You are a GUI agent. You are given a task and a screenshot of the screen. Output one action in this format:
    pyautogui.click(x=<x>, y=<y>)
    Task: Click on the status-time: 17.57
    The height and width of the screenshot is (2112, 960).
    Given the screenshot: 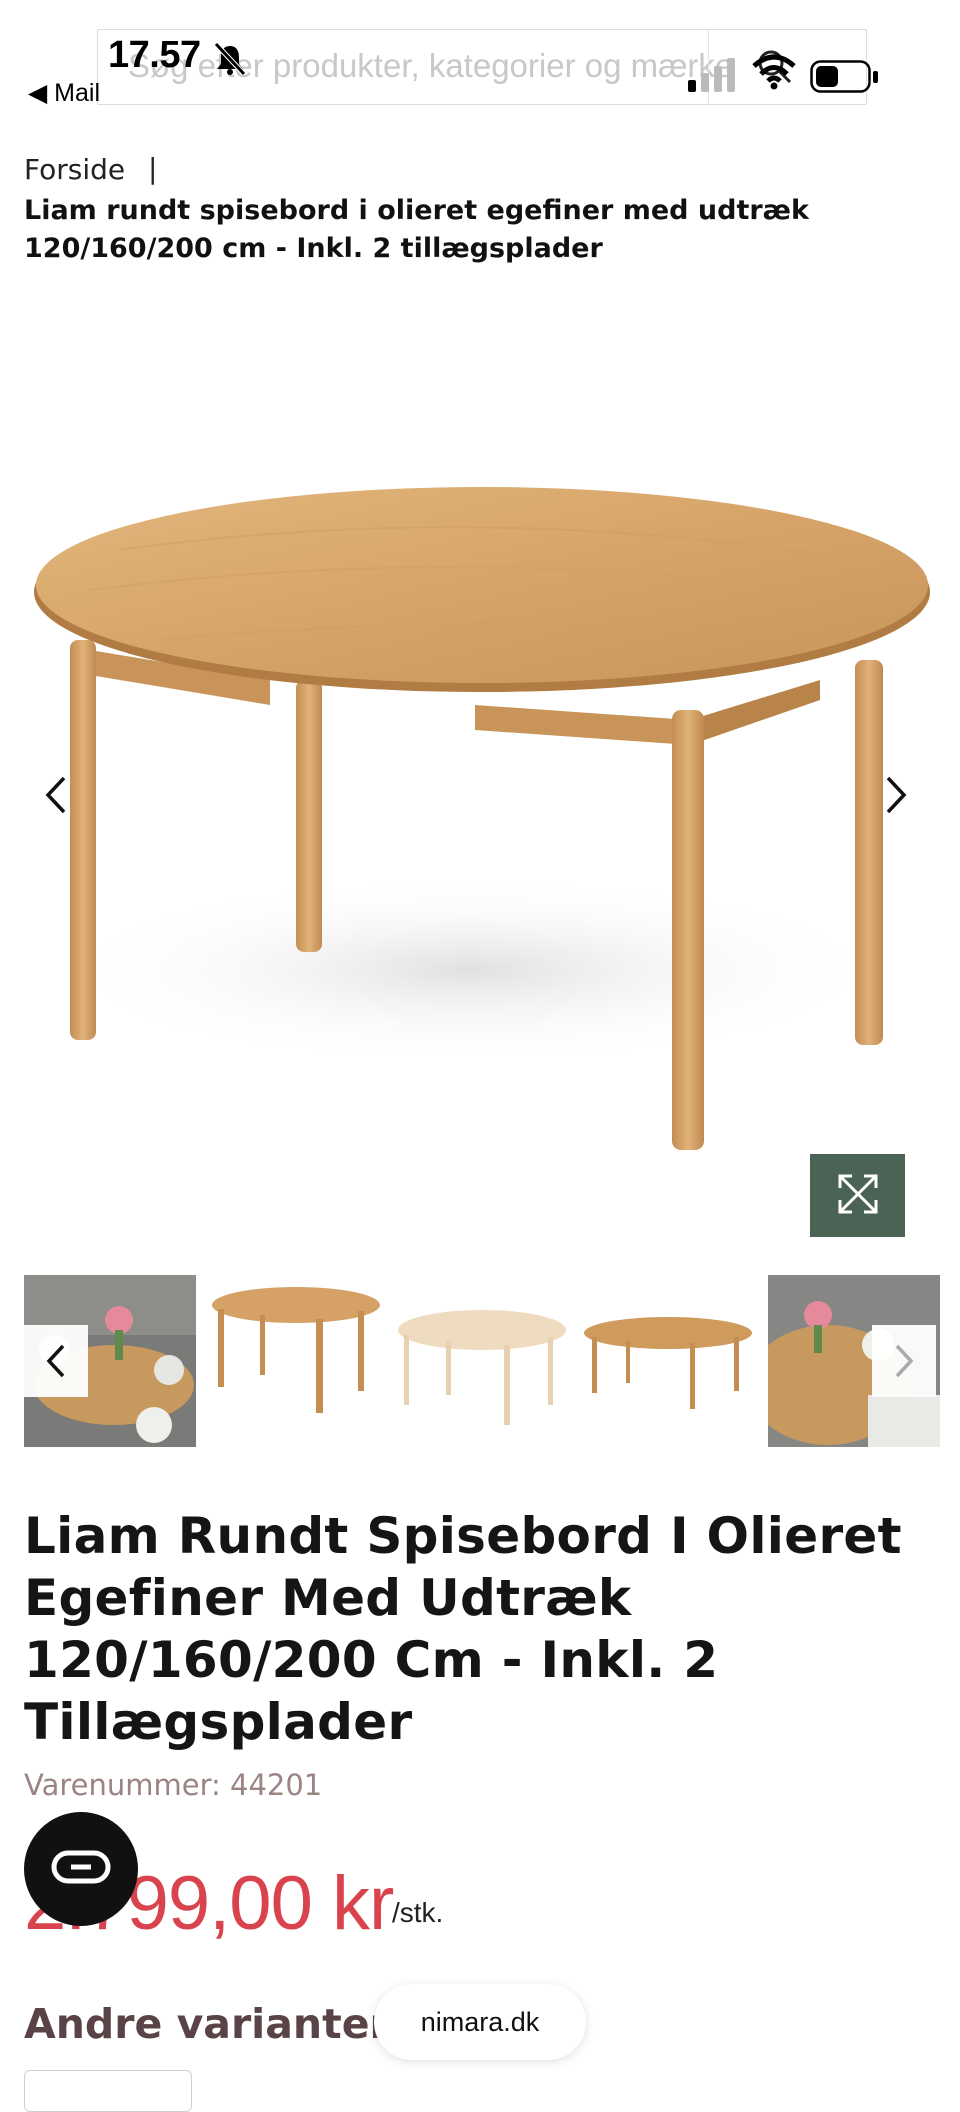 What is the action you would take?
    pyautogui.click(x=154, y=55)
    